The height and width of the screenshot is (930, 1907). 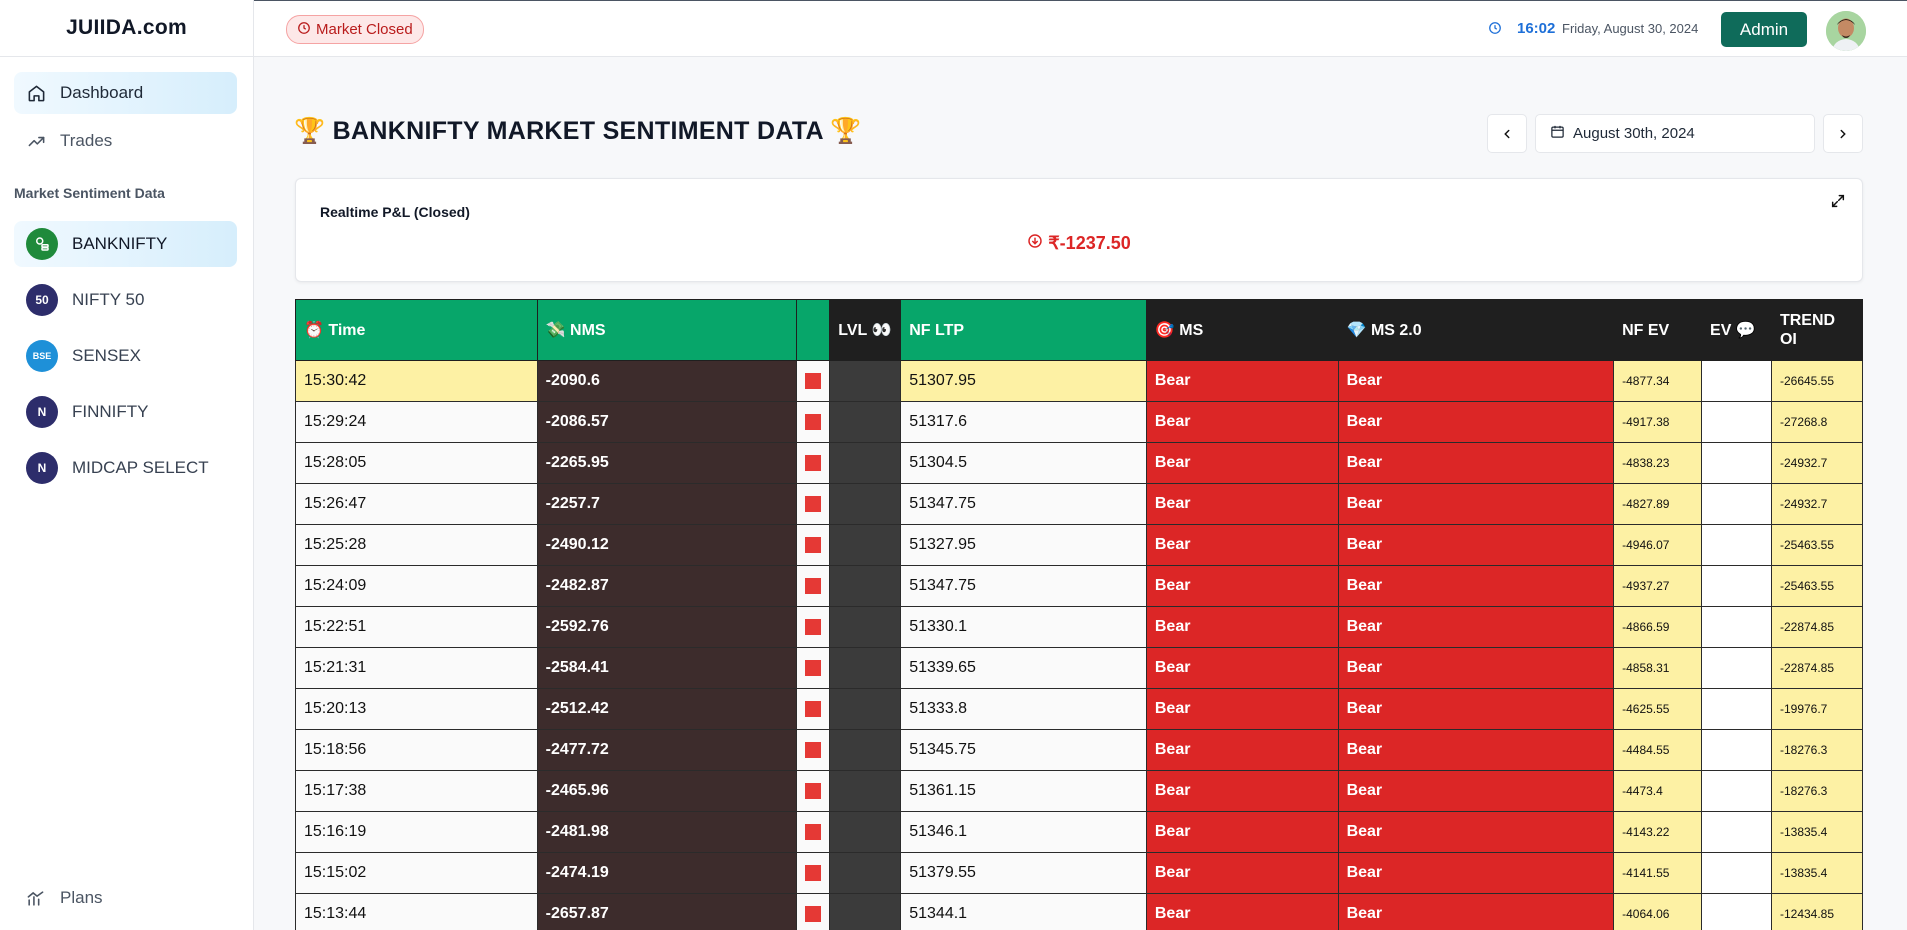 What do you see at coordinates (1817, 668) in the screenshot?
I see `cell-trend-oi: -22874.85` at bounding box center [1817, 668].